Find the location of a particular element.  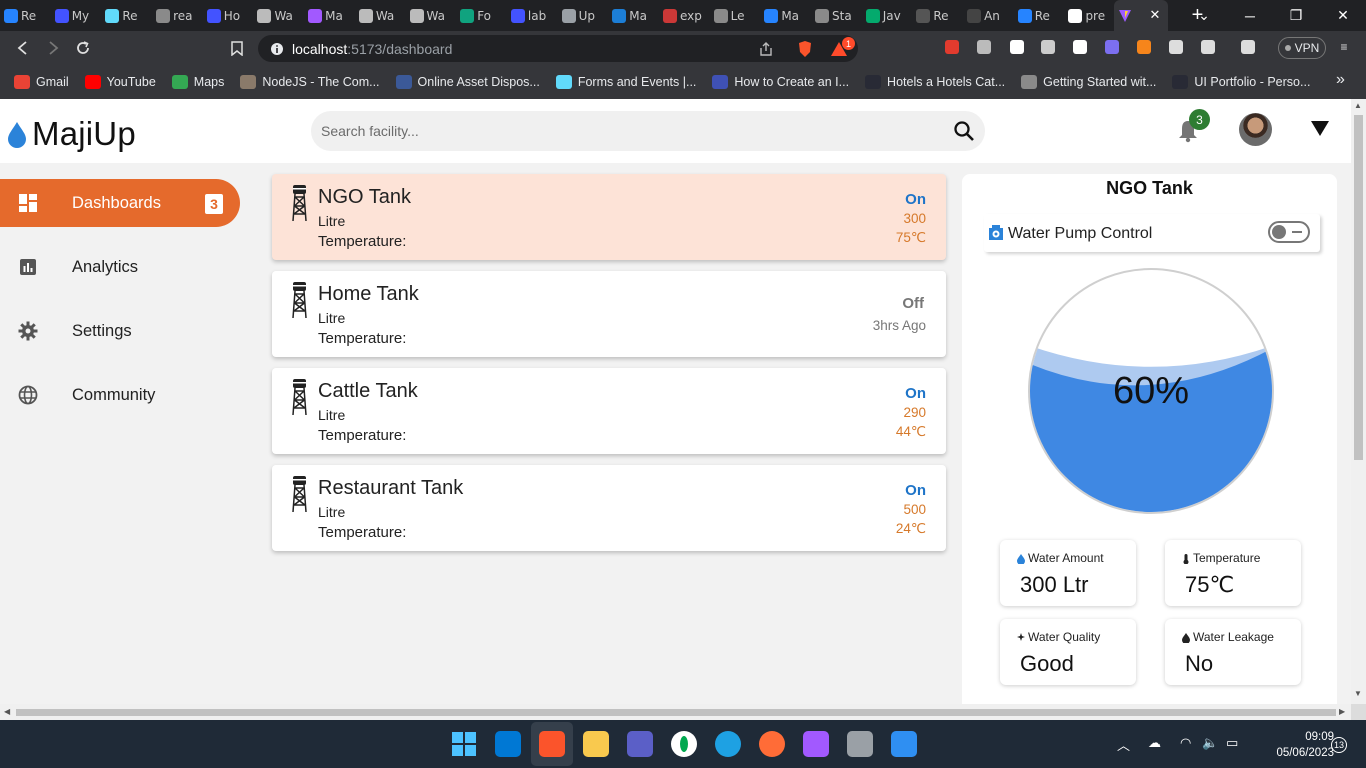

browser-tab: exp is located at coordinates (684, 16).